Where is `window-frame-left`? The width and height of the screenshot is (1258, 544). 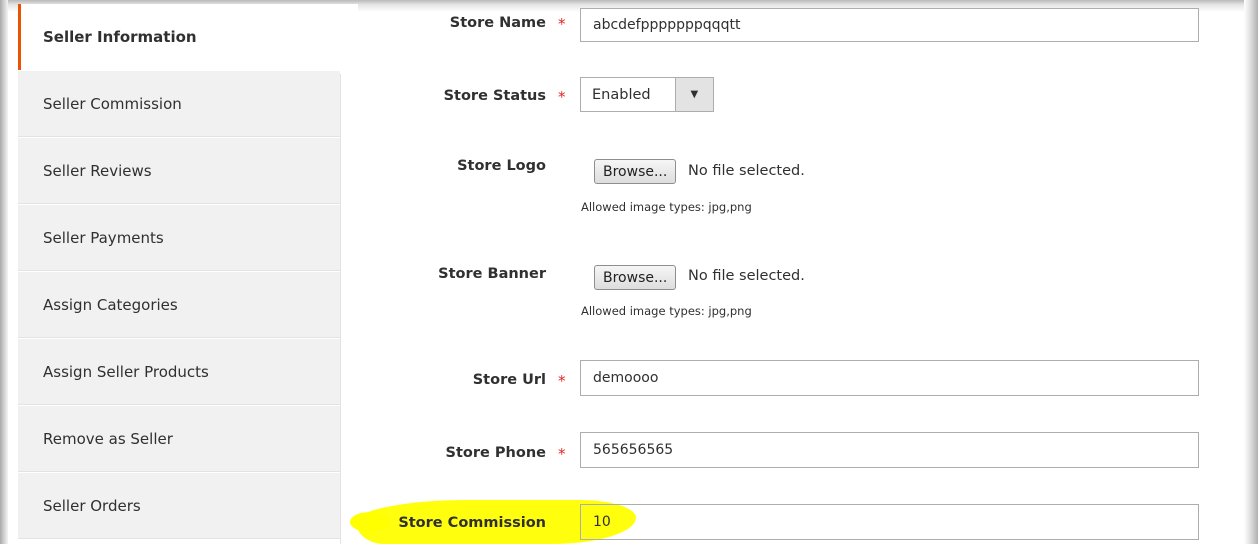
window-frame-left is located at coordinates (4, 272).